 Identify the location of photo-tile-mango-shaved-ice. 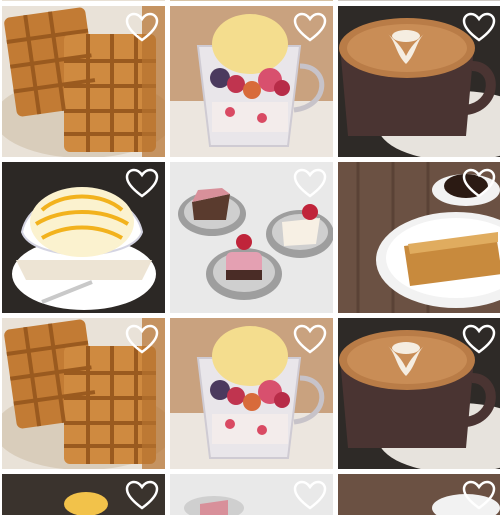
(83, 237).